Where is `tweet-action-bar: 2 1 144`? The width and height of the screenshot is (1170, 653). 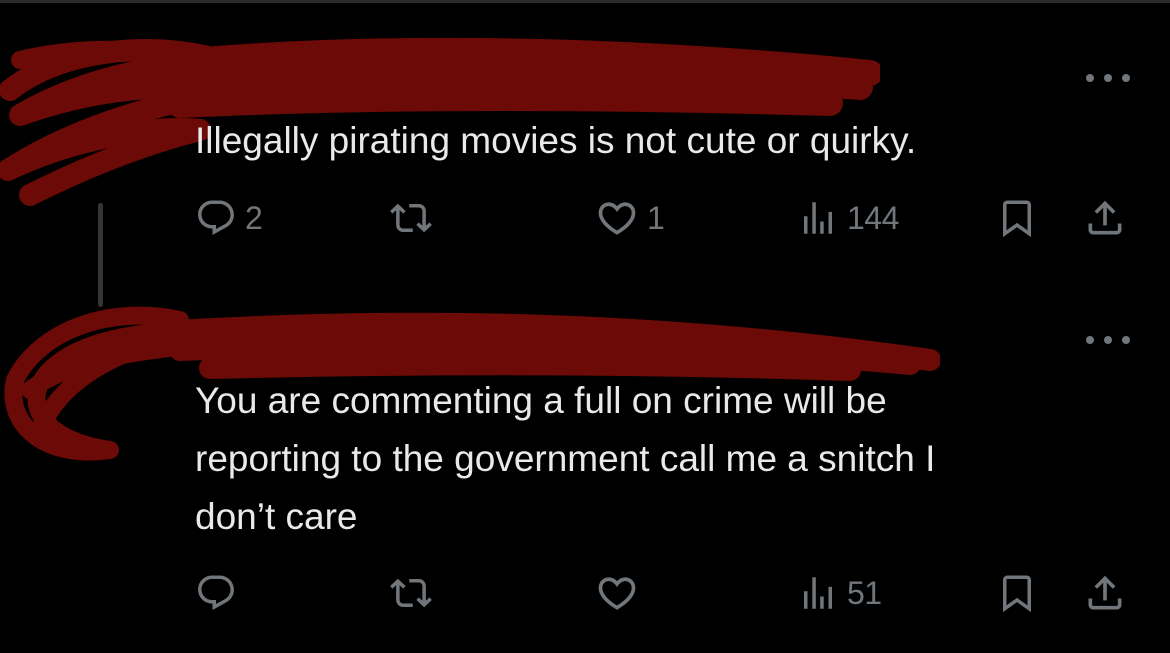
tweet-action-bar: 2 1 144 is located at coordinates (585, 218).